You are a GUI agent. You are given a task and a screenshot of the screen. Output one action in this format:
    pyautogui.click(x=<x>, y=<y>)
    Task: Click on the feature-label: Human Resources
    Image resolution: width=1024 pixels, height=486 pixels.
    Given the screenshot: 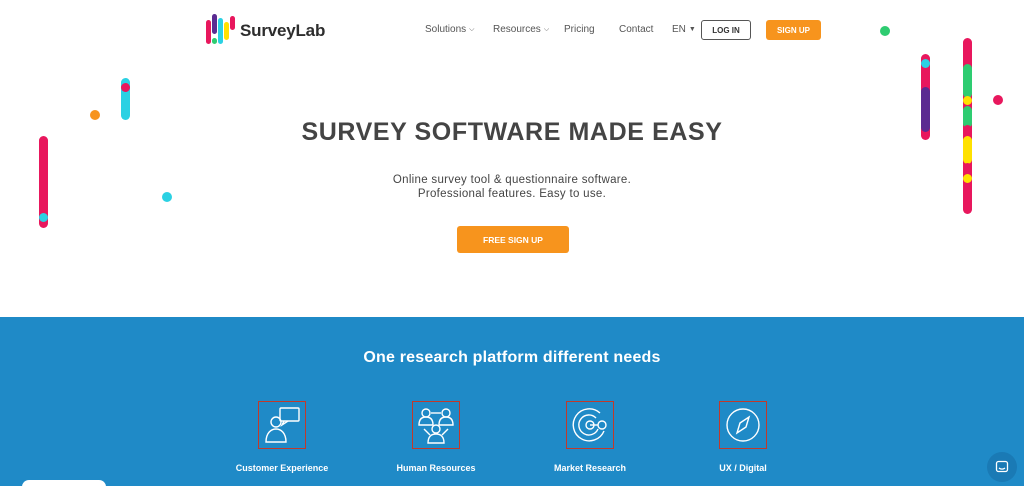 What is the action you would take?
    pyautogui.click(x=436, y=468)
    